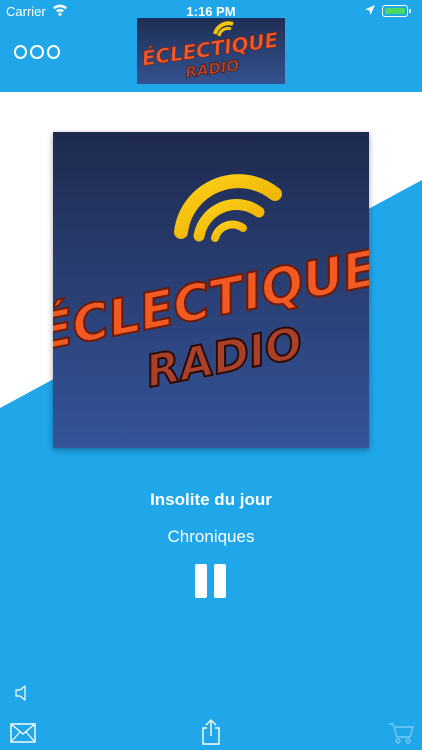 Image resolution: width=422 pixels, height=750 pixels. Describe the element at coordinates (23, 733) in the screenshot. I see `mail-icon` at that location.